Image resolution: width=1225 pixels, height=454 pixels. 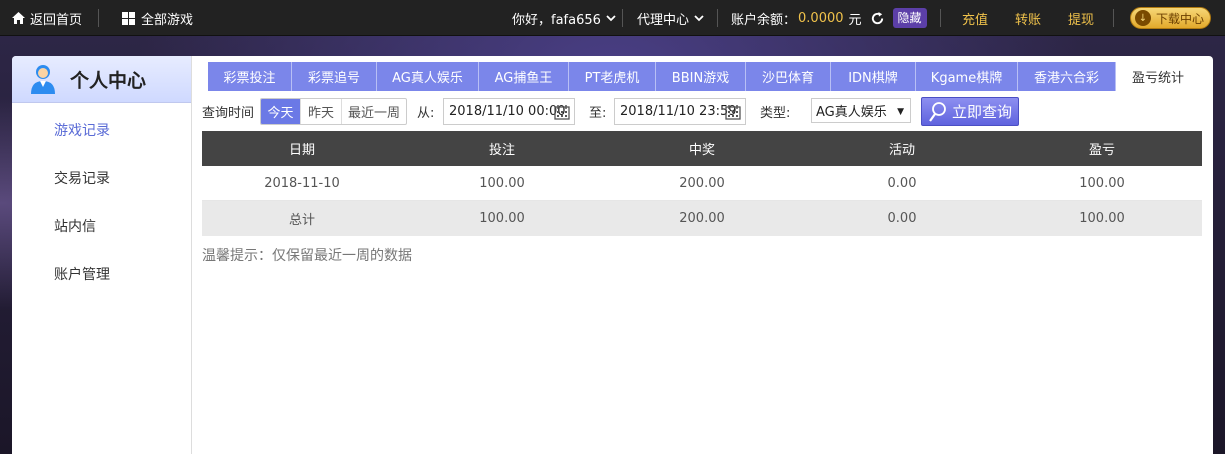 What do you see at coordinates (43, 79) in the screenshot?
I see `user-avatar-icon` at bounding box center [43, 79].